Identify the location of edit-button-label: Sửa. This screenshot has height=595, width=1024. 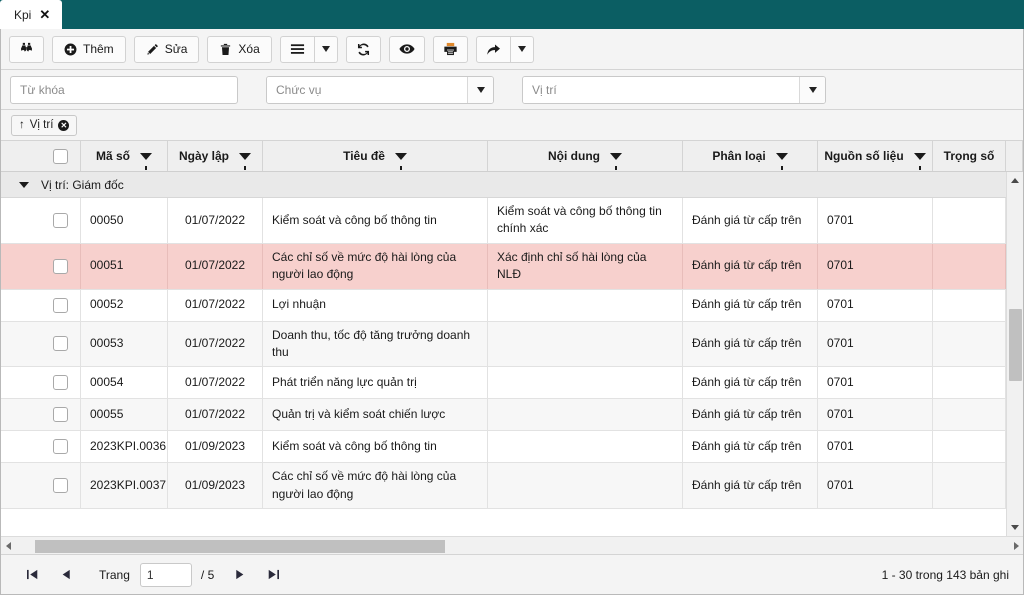
(176, 49).